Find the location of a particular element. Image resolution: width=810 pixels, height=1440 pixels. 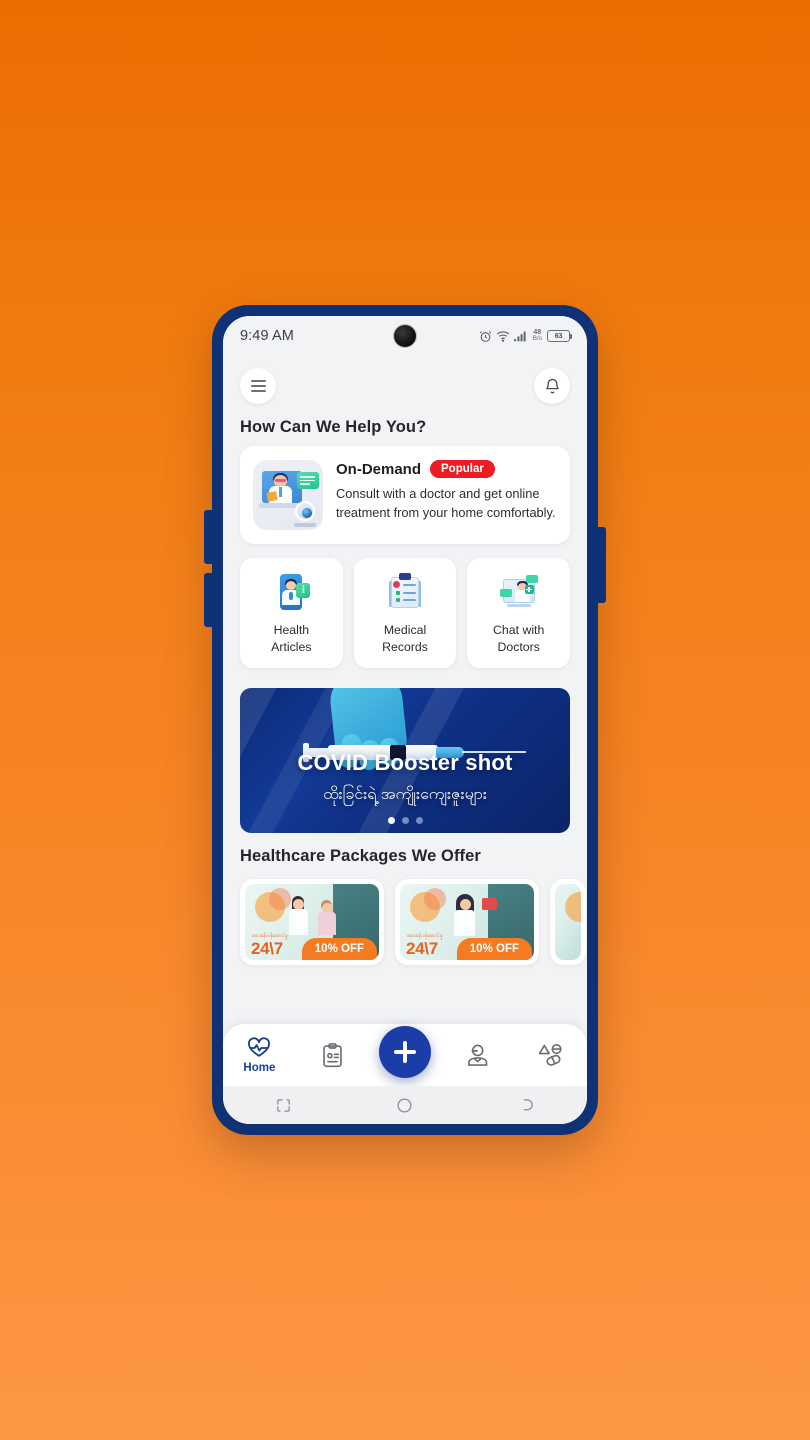

add-action-fab is located at coordinates (405, 1052).